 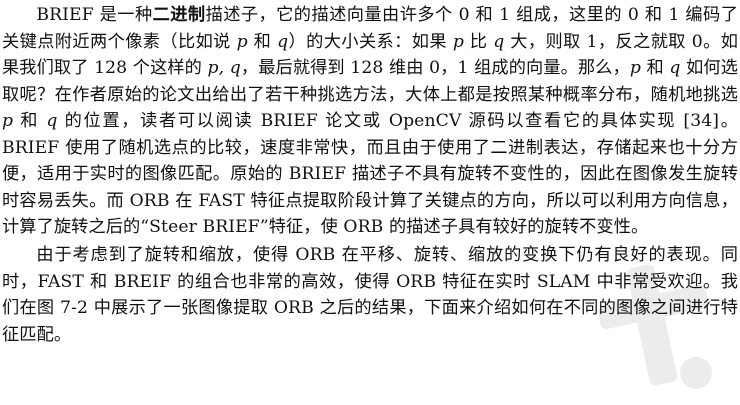 I want to click on bold-term: 二进制, so click(x=179, y=15).